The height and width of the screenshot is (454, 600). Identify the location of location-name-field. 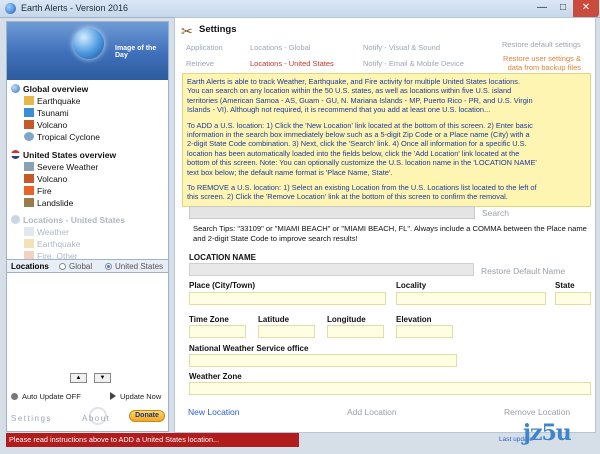
(331, 269).